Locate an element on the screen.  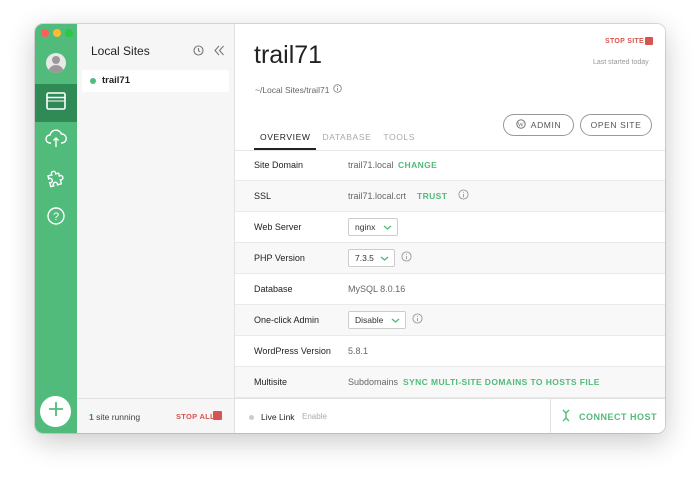
ssl-value: trail71.local.crt is located at coordinates (377, 196).